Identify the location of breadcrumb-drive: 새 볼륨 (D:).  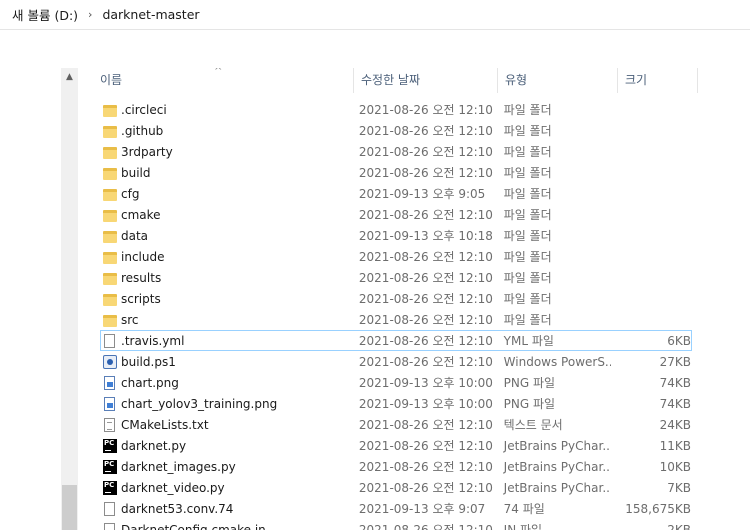
(45, 14).